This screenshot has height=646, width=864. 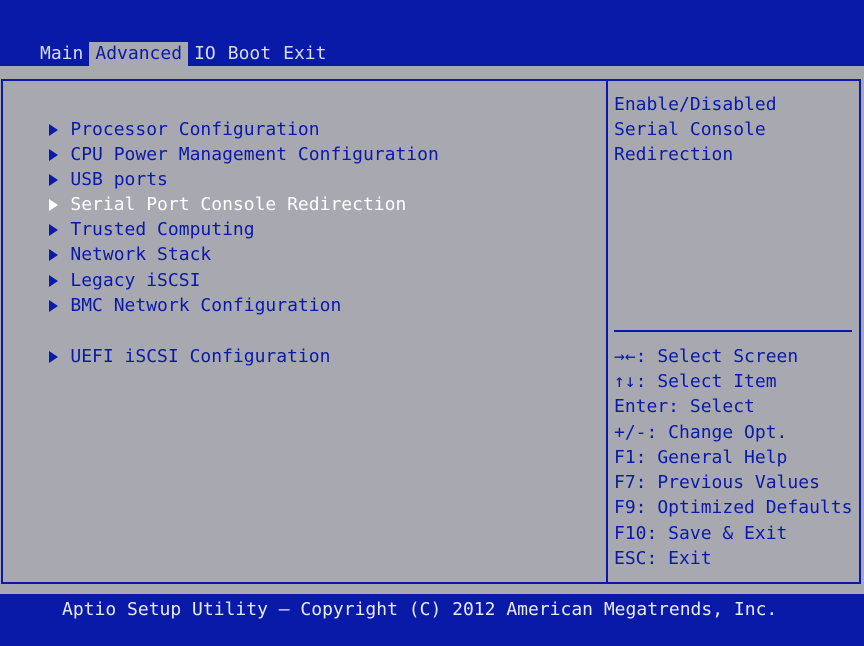 I want to click on menu-item-bmc-network-configuration: BMC Network Configuration, so click(x=173, y=292).